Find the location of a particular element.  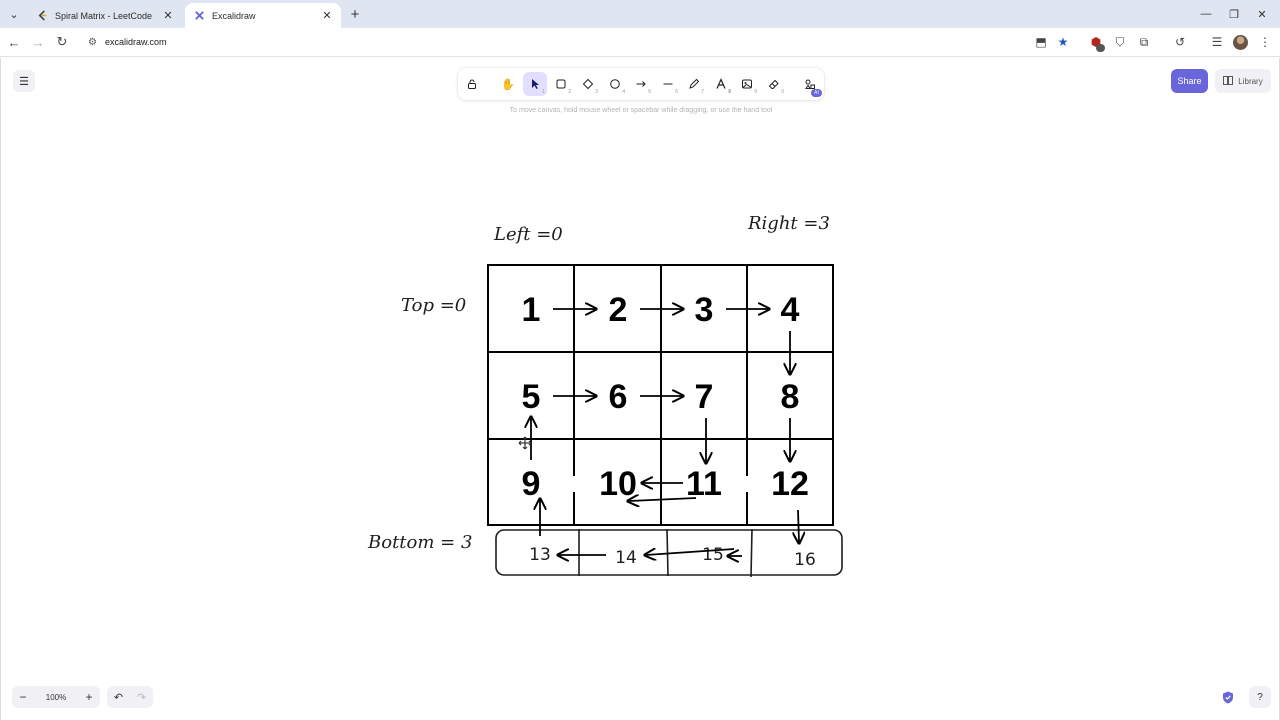

diamond-icon: 3 is located at coordinates (588, 84).